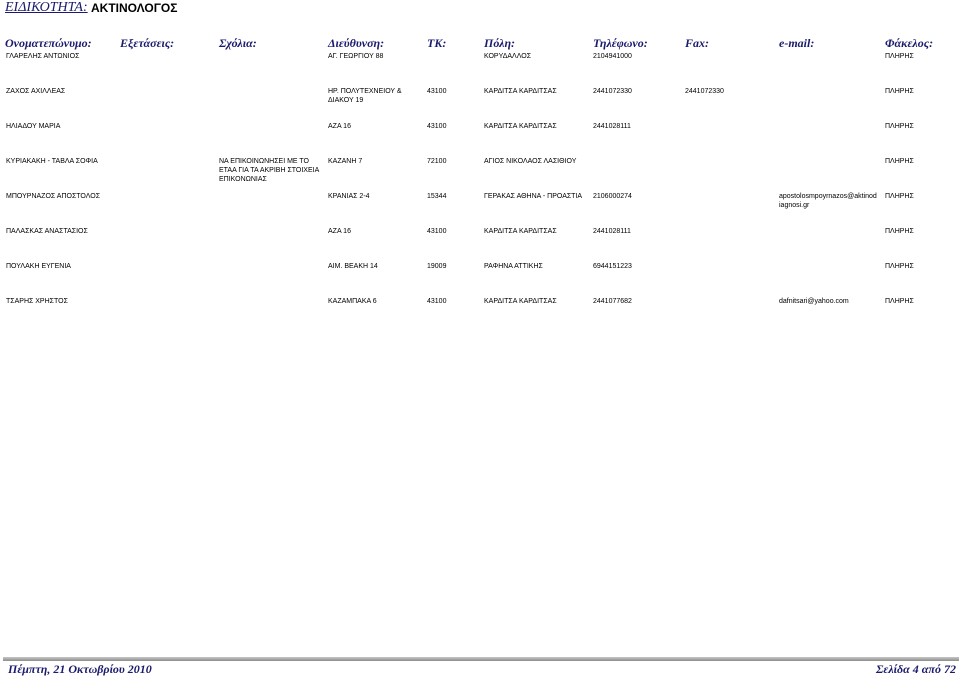 The image size is (960, 677). I want to click on cell-phone: 2106000274, so click(612, 196).